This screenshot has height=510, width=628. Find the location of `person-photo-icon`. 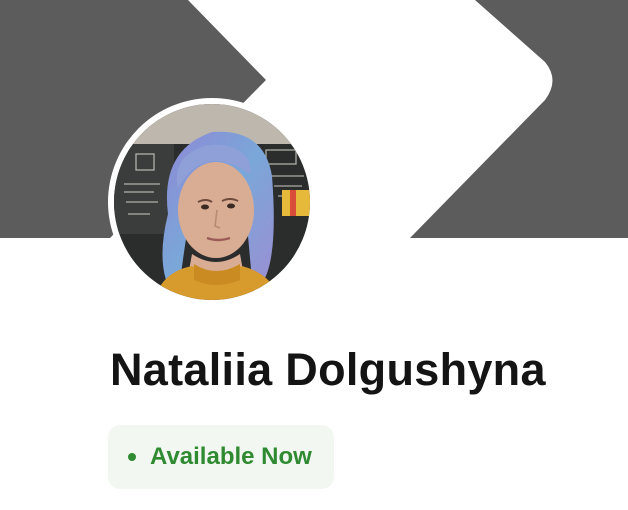

person-photo-icon is located at coordinates (212, 202).